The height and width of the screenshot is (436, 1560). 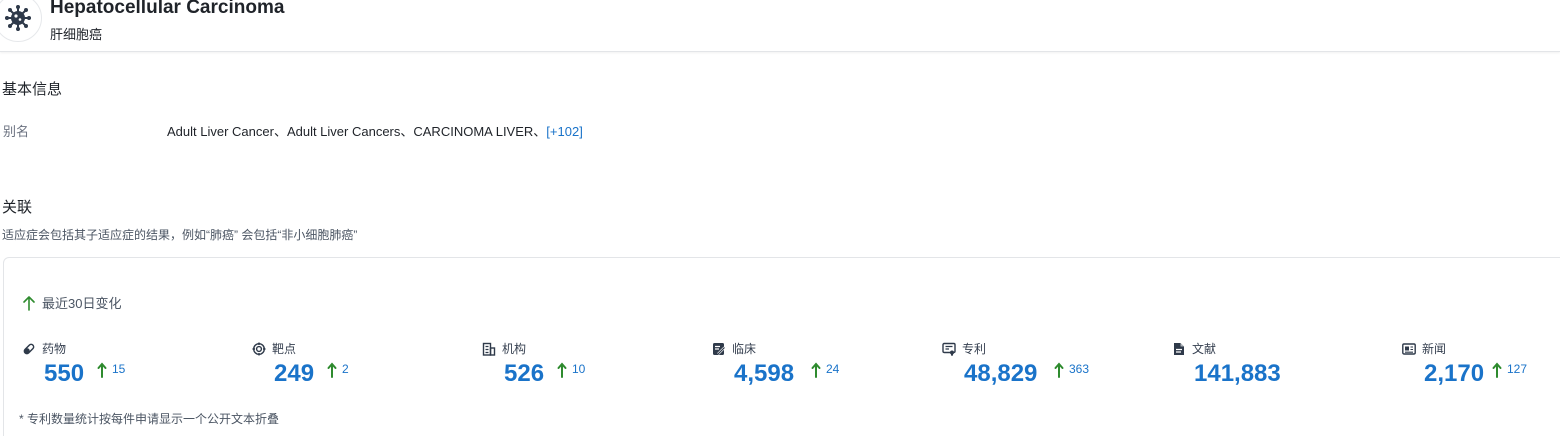 I want to click on stat-literature-label: 文献, so click(x=1204, y=349).